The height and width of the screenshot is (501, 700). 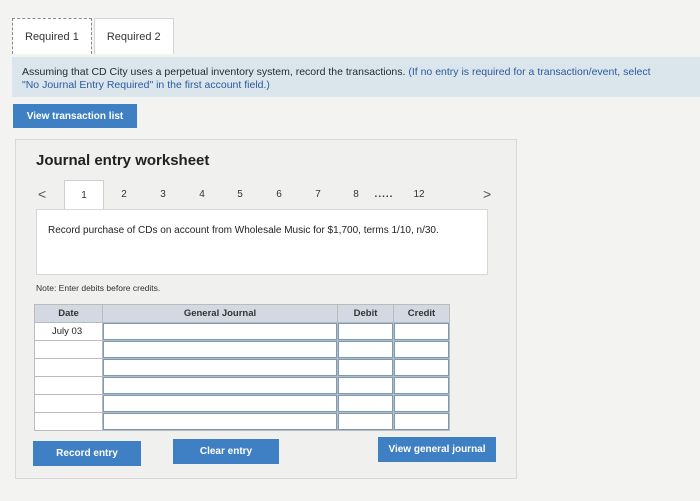 I want to click on debits-note: Note: Enter debits before credits., so click(x=98, y=288).